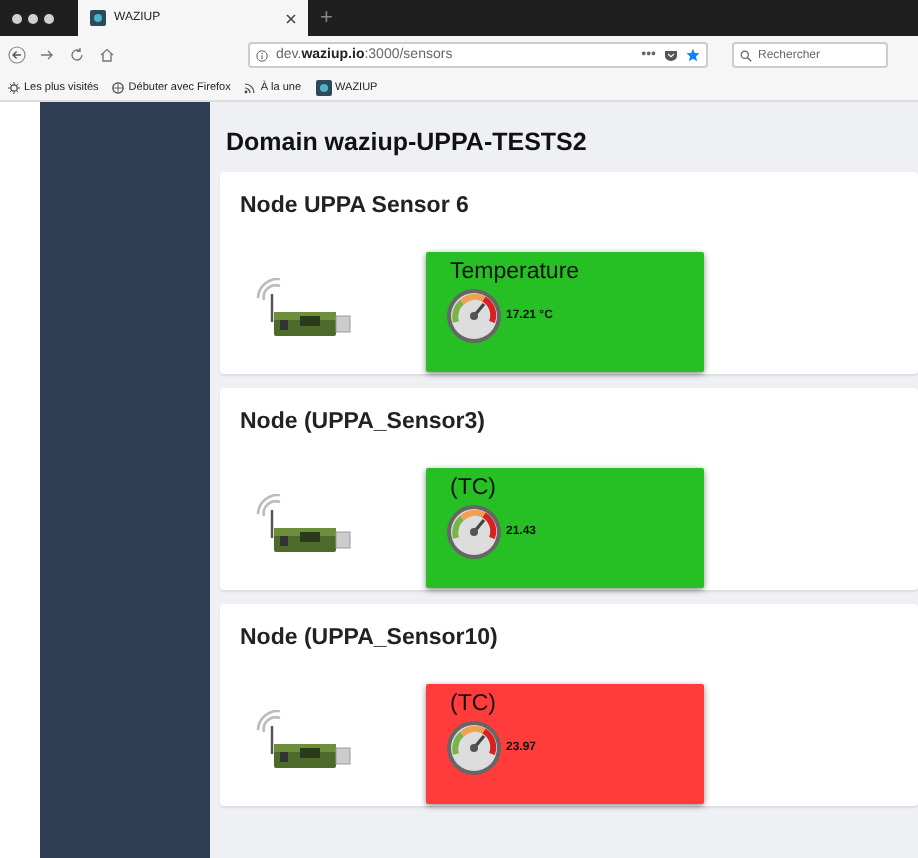  What do you see at coordinates (354, 206) in the screenshot?
I see `node-title: Node UPPA Sensor 6` at bounding box center [354, 206].